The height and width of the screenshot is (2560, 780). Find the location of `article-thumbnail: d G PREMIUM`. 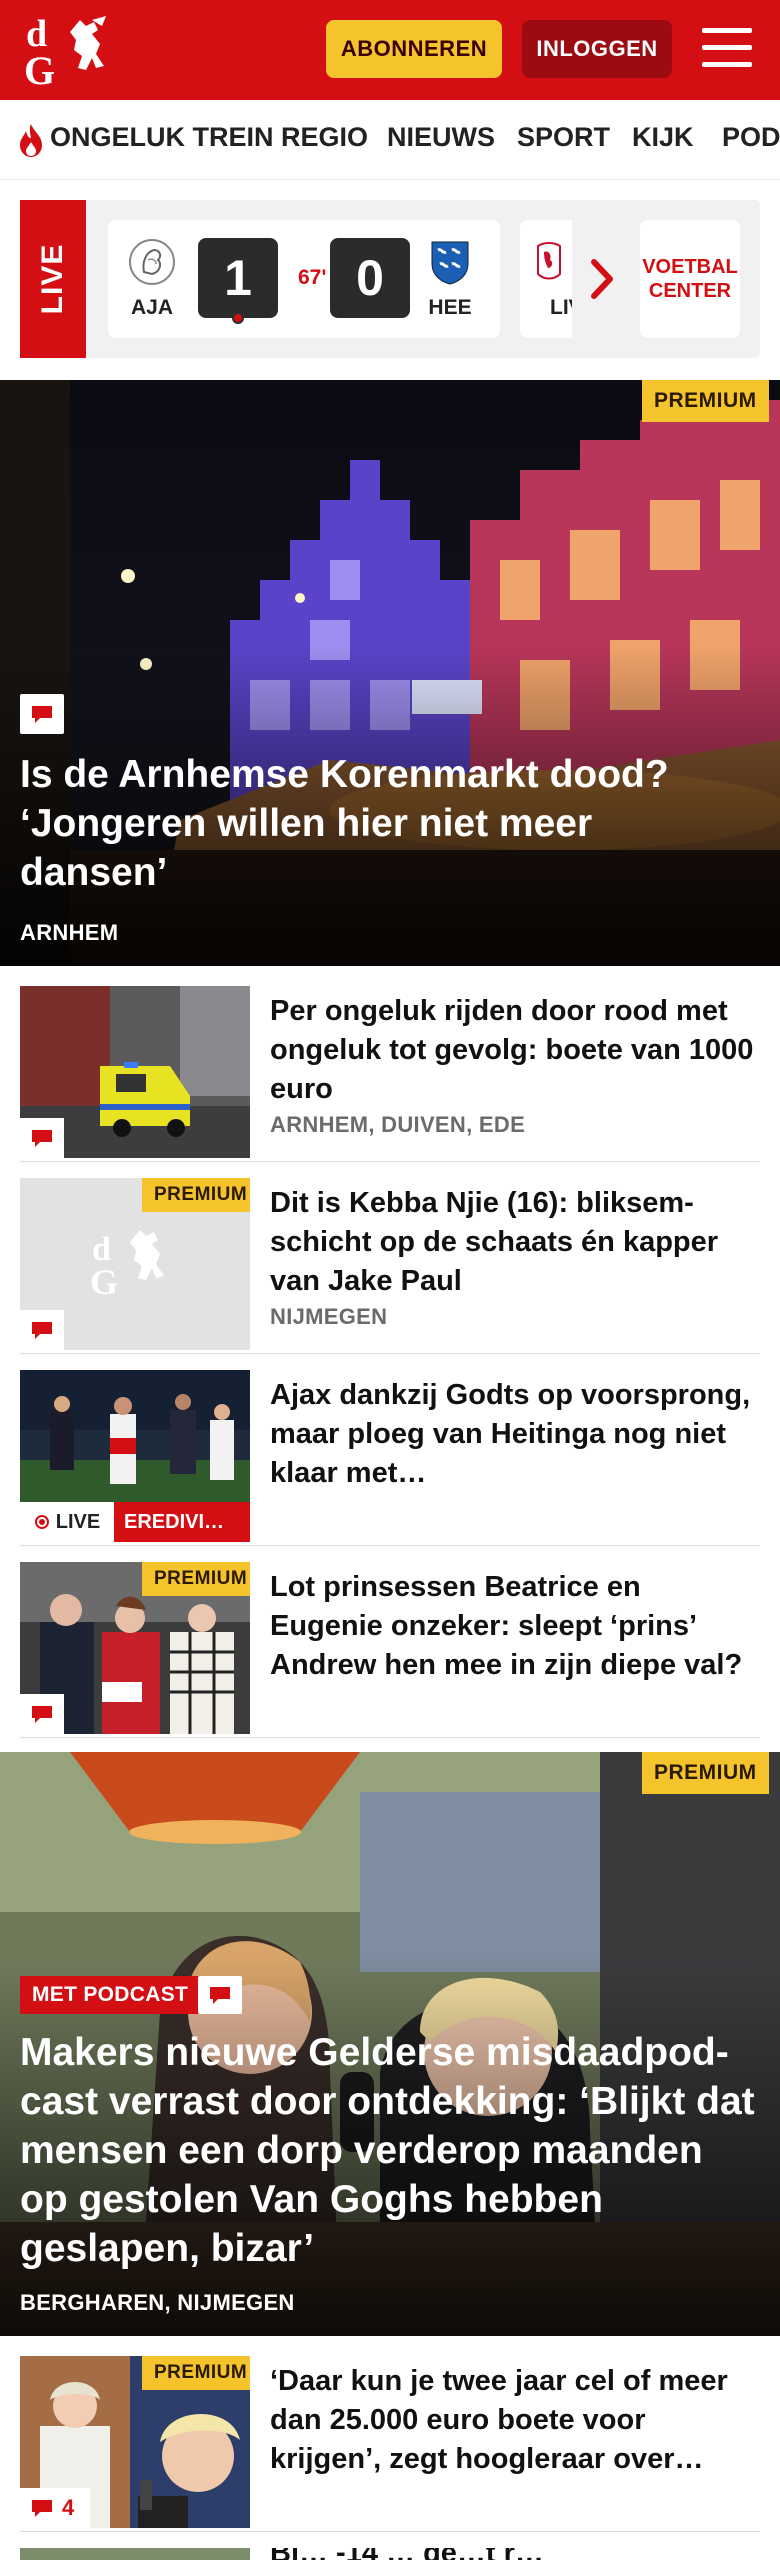

article-thumbnail: d G PREMIUM is located at coordinates (135, 1264).